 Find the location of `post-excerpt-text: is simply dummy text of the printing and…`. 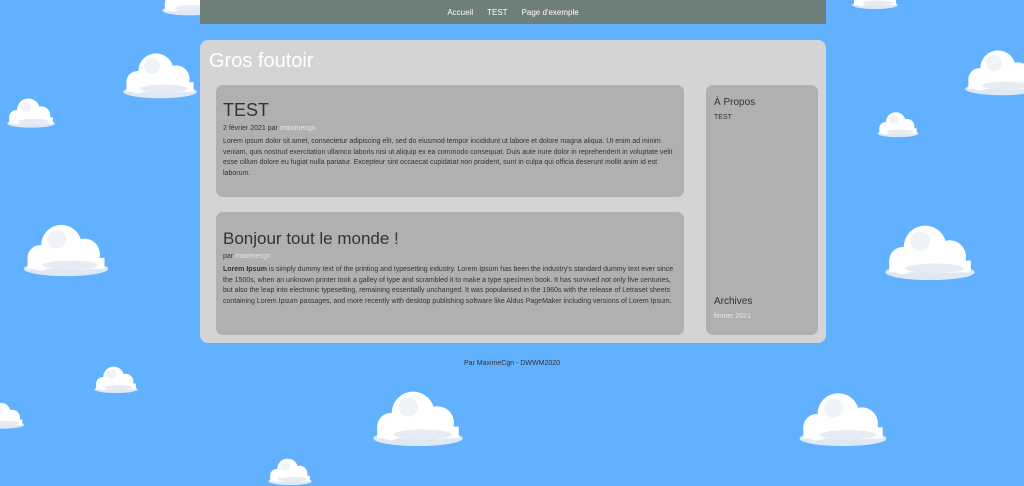

post-excerpt-text: is simply dummy text of the printing and… is located at coordinates (448, 285).